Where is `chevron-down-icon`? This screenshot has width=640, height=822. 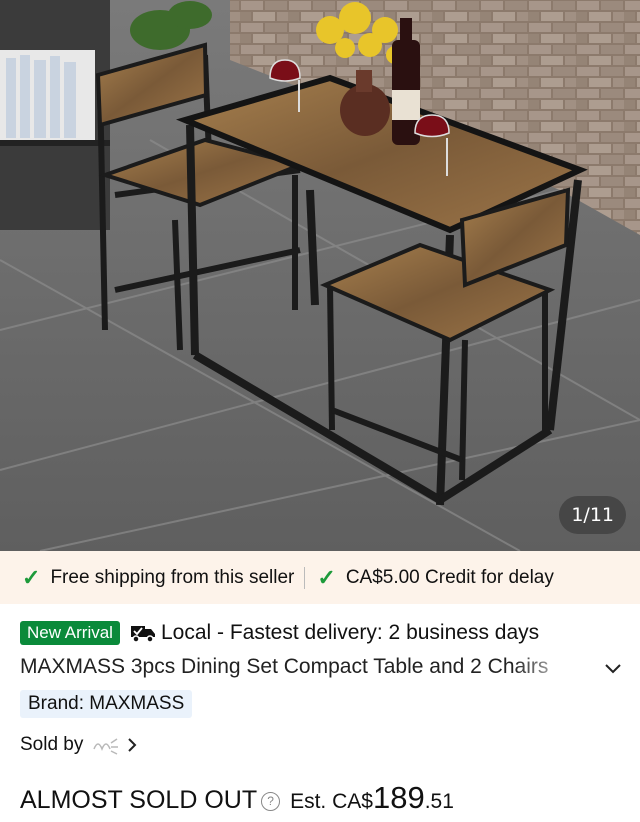
chevron-down-icon is located at coordinates (613, 669).